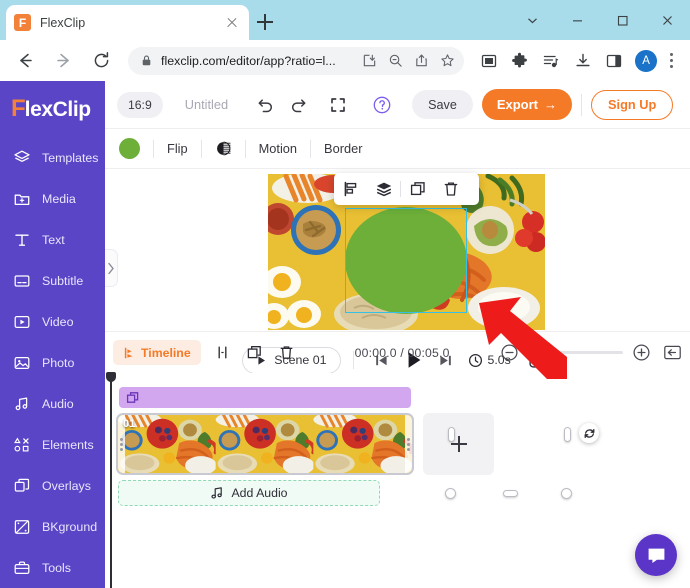 The height and width of the screenshot is (588, 690). Describe the element at coordinates (21, 157) in the screenshot. I see `templates-icon` at that location.